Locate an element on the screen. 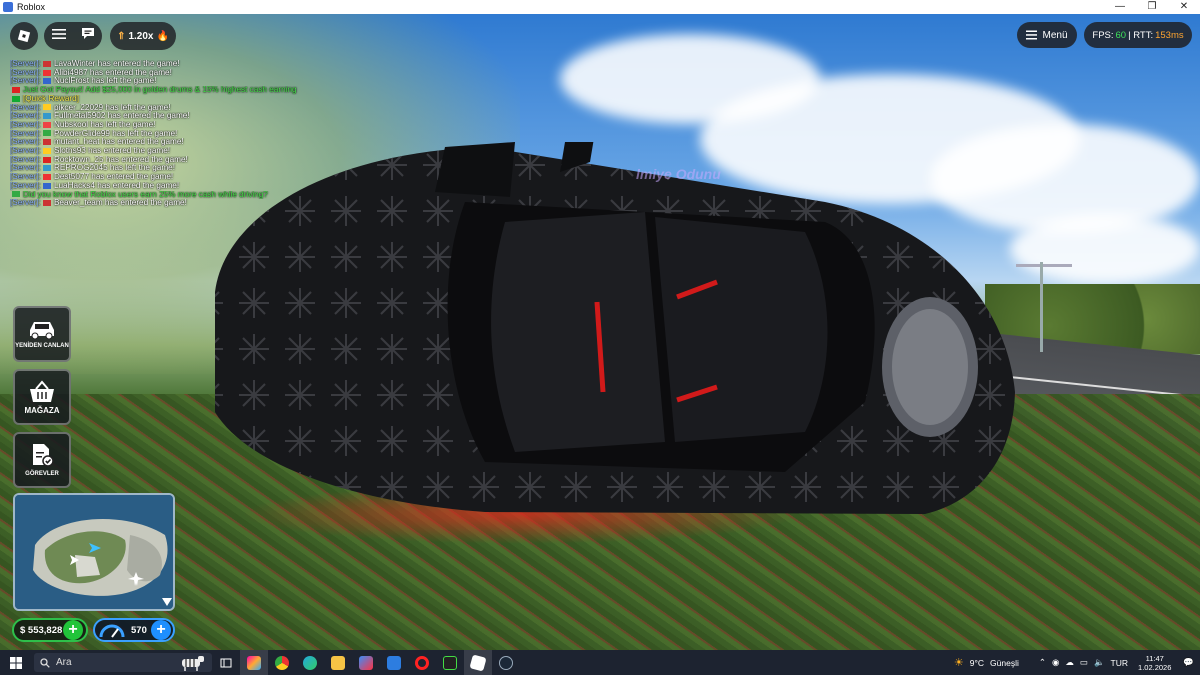 The width and height of the screenshot is (1200, 675). window-titlebar: Roblox — ❐ ✕ is located at coordinates (600, 7).